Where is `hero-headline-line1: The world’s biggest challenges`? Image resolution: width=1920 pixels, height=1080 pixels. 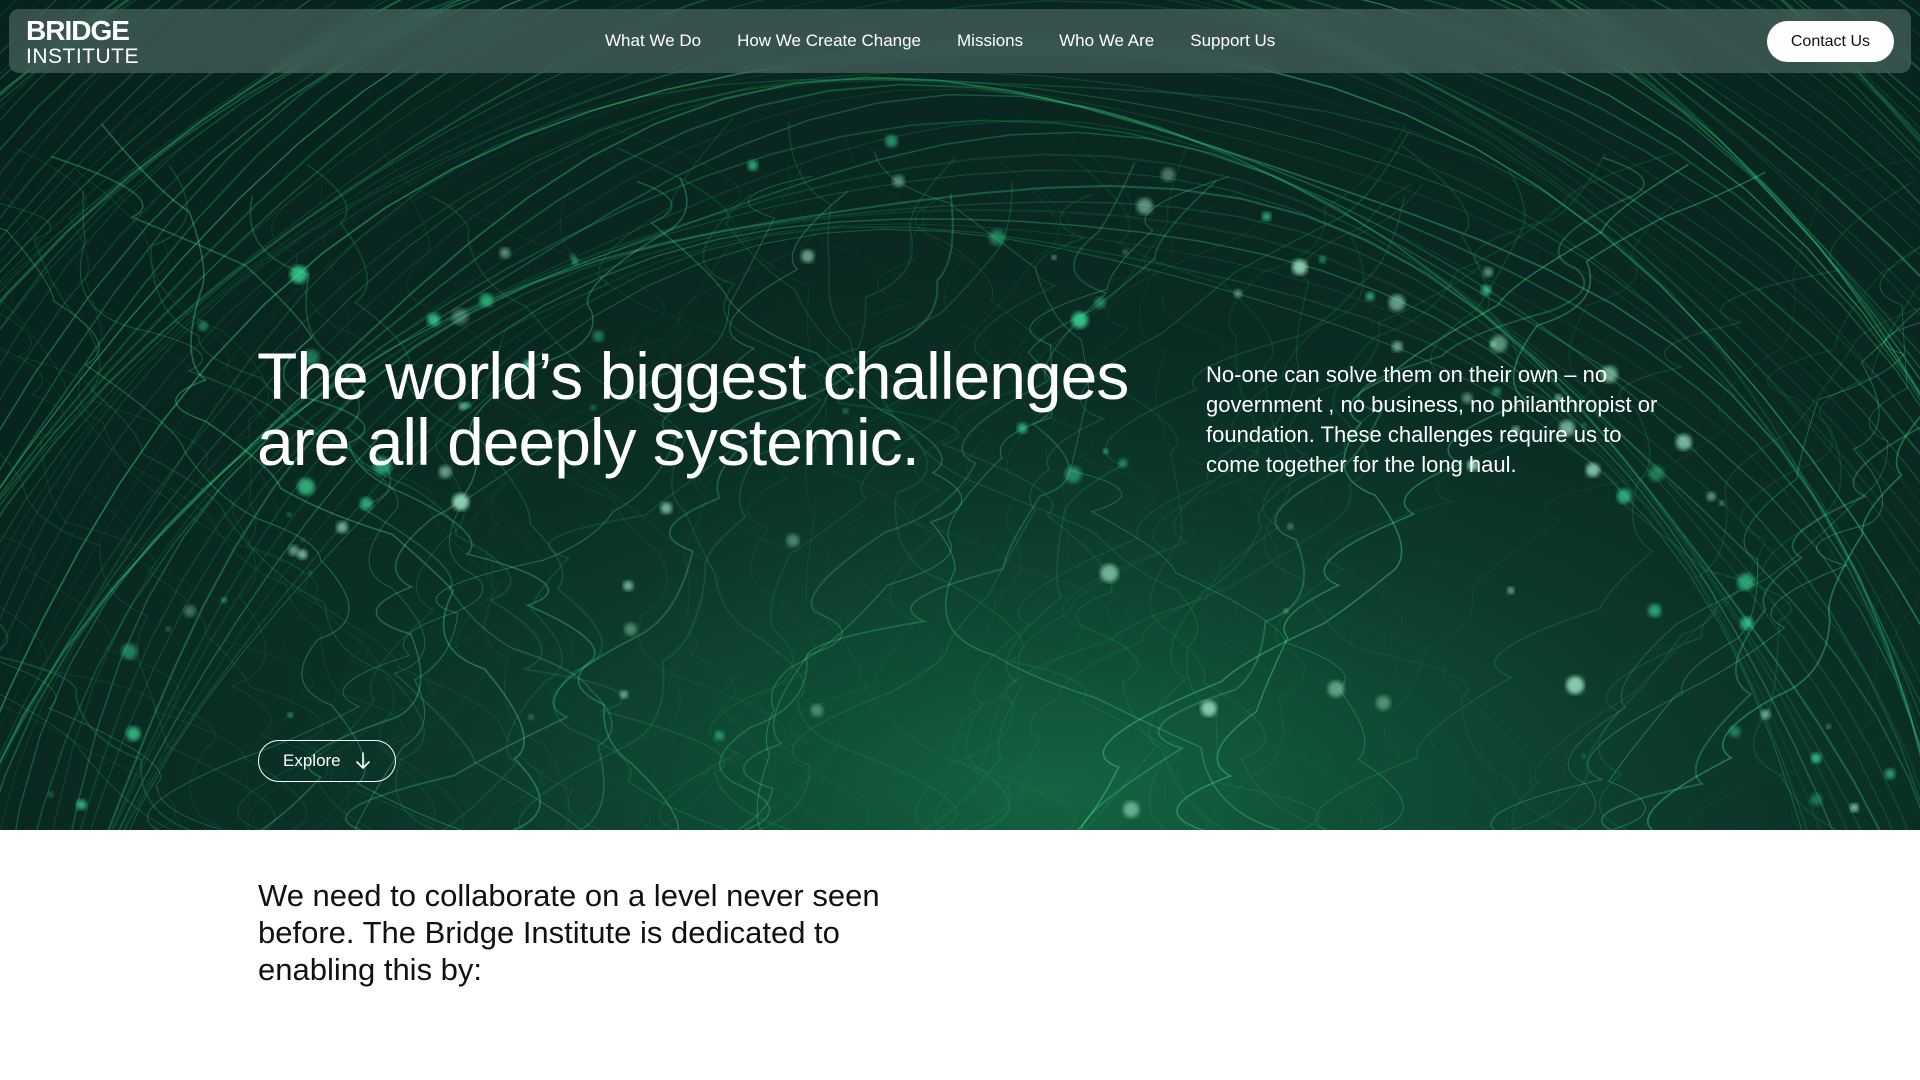 hero-headline-line1: The world’s biggest challenges is located at coordinates (693, 376).